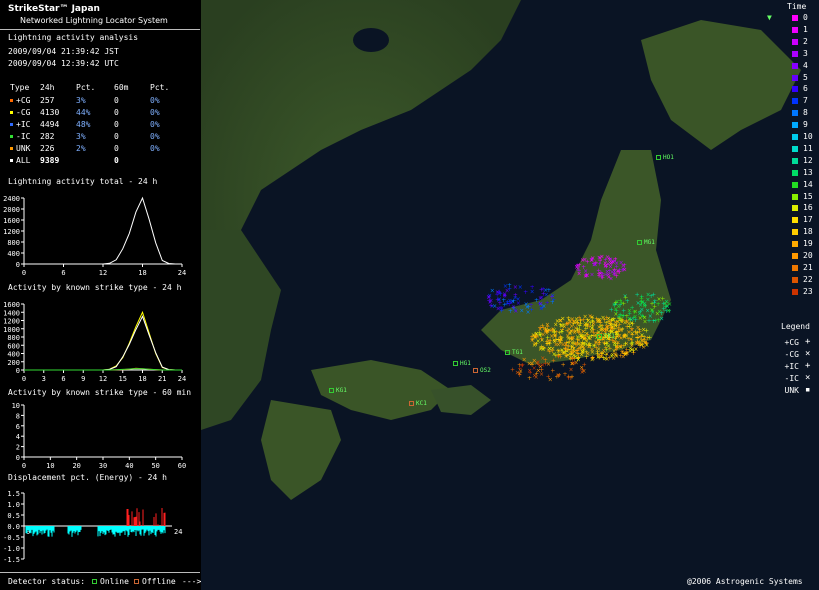 The height and width of the screenshot is (590, 819). What do you see at coordinates (23, 160) in the screenshot?
I see `all-label: ALL` at bounding box center [23, 160].